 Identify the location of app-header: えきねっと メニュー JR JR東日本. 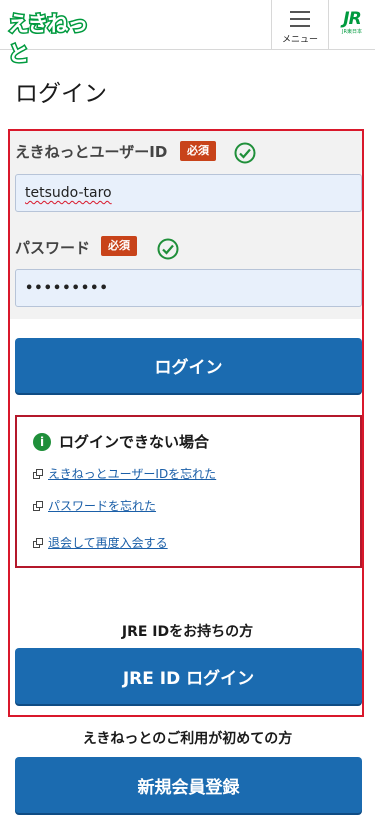
(187, 34).